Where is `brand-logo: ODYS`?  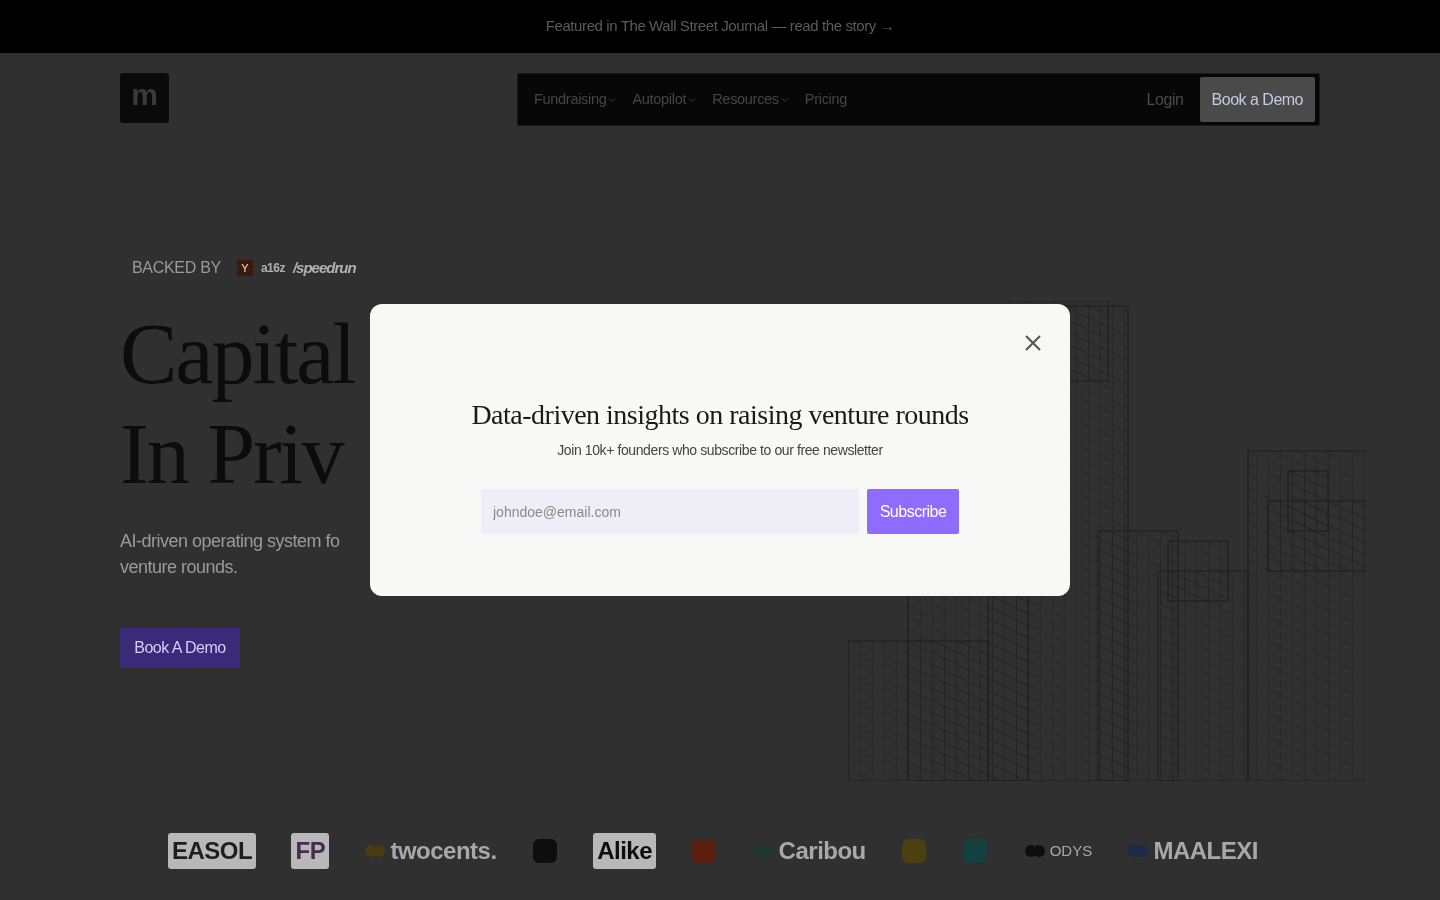 brand-logo: ODYS is located at coordinates (1071, 850).